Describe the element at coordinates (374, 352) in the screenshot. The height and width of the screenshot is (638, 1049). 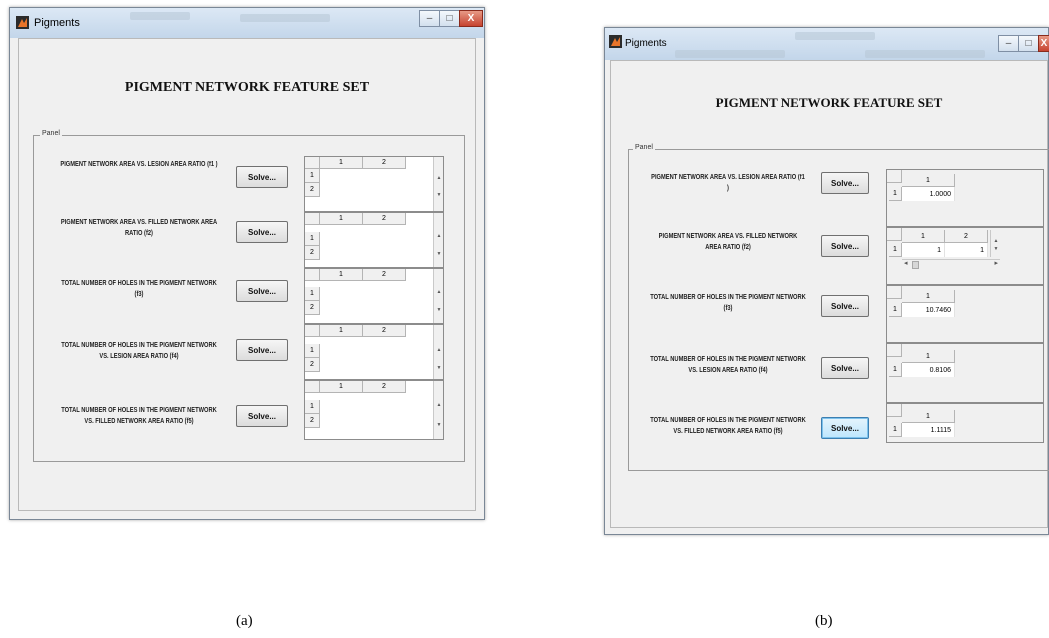
I see `result-table-f4: 1 2 1 2 ▲ ▼` at that location.